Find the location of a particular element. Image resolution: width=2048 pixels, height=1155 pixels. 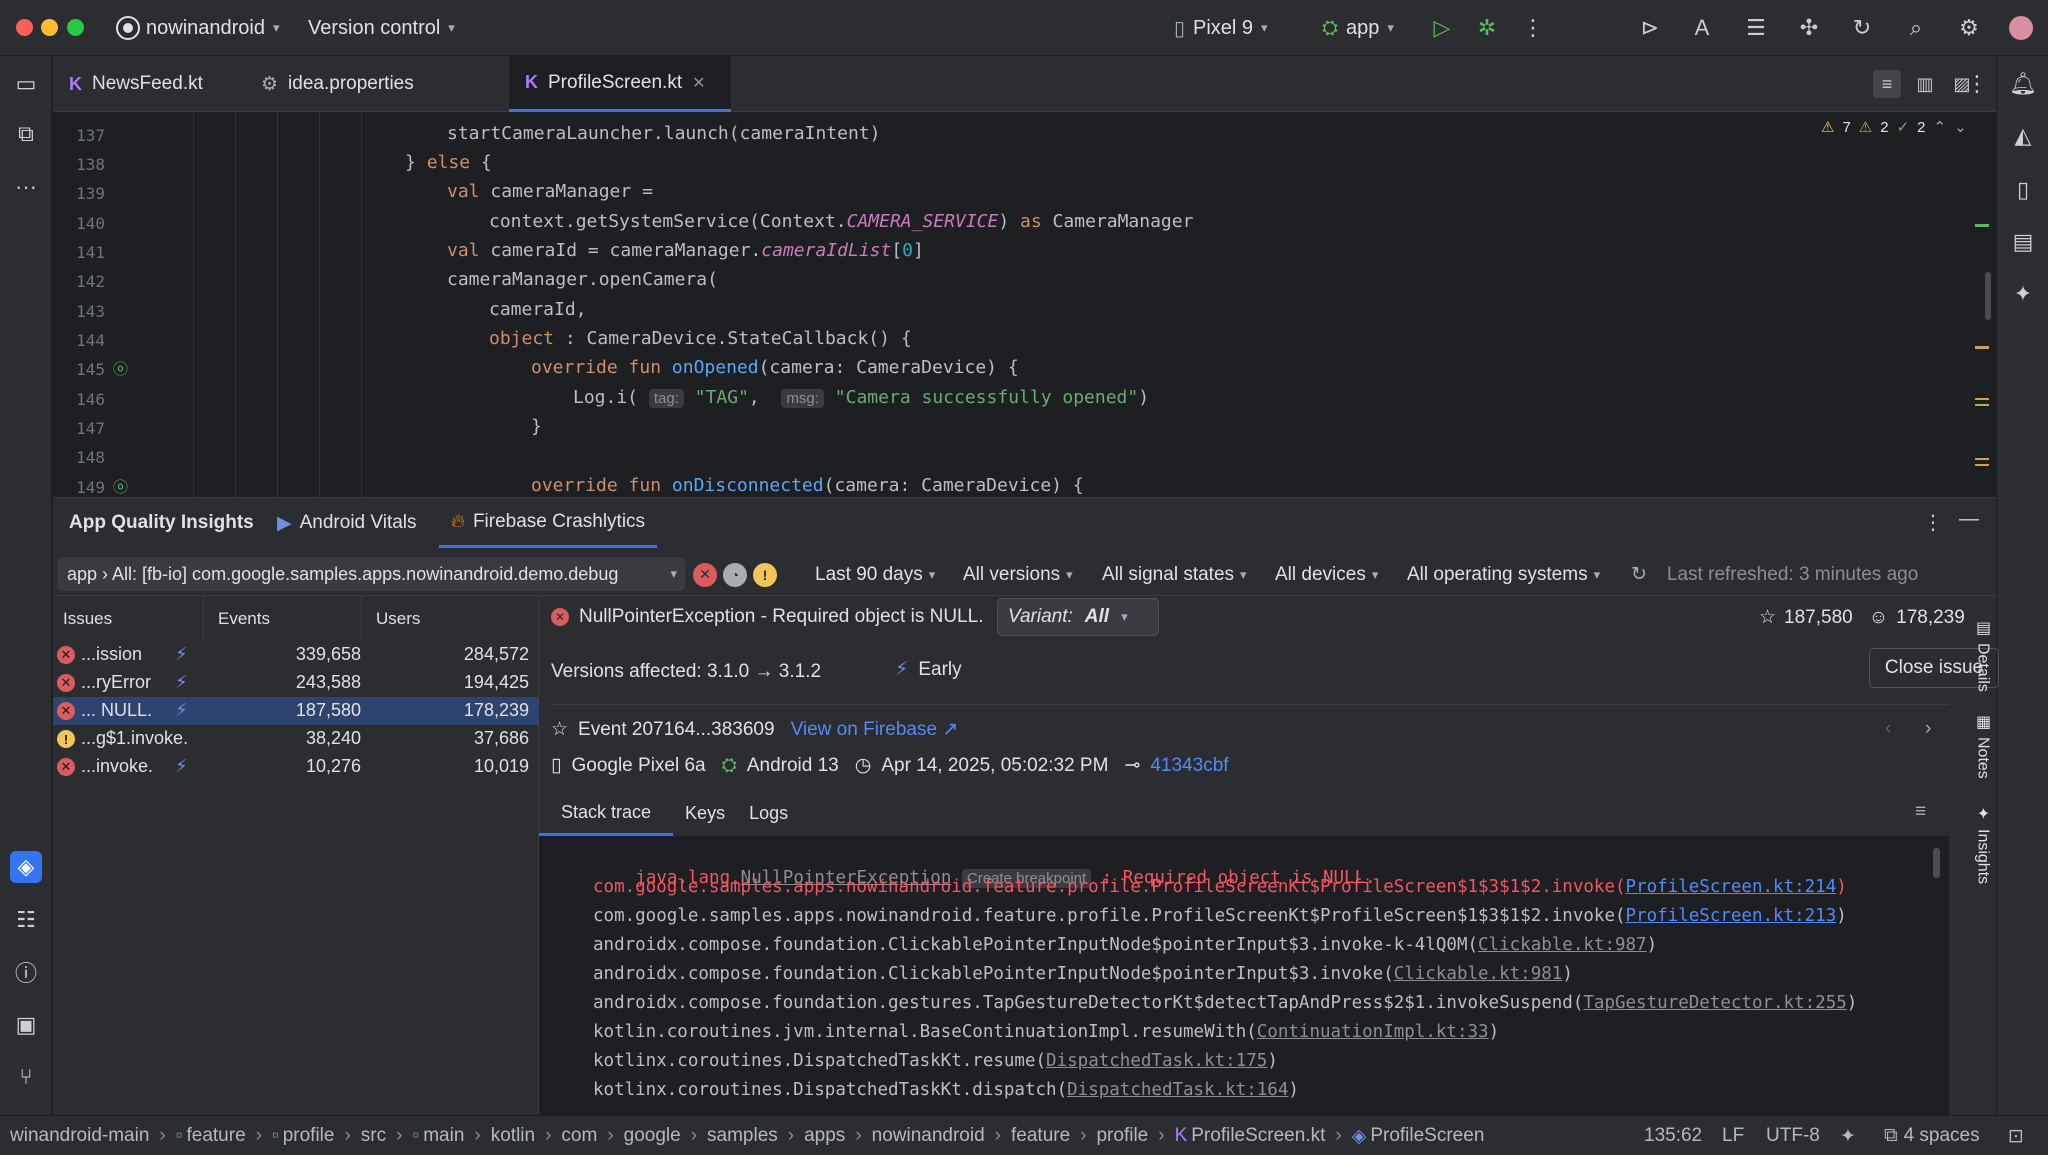

gemini-status-icon: ✦ is located at coordinates (1848, 1135).